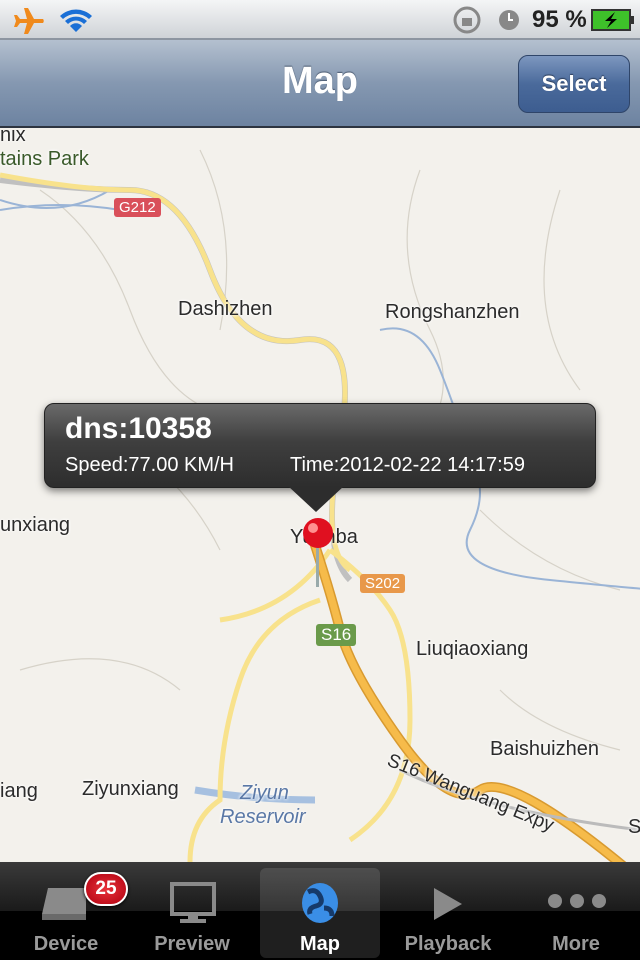 Image resolution: width=640 pixels, height=960 pixels. I want to click on callout-title: dns:10358, so click(138, 428).